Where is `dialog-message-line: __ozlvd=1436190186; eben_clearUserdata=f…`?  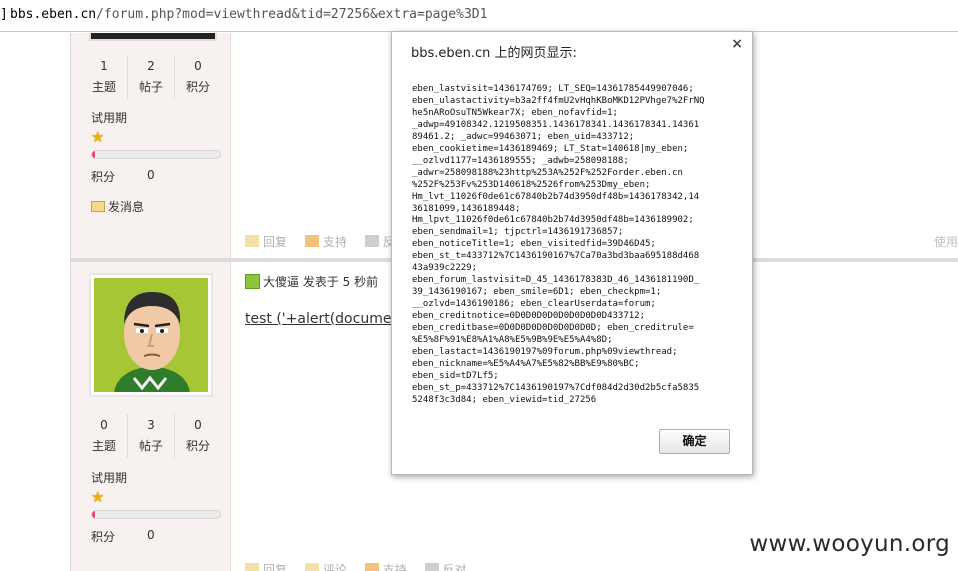 dialog-message-line: __ozlvd=1436190186; eben_clearUserdata=f… is located at coordinates (534, 304).